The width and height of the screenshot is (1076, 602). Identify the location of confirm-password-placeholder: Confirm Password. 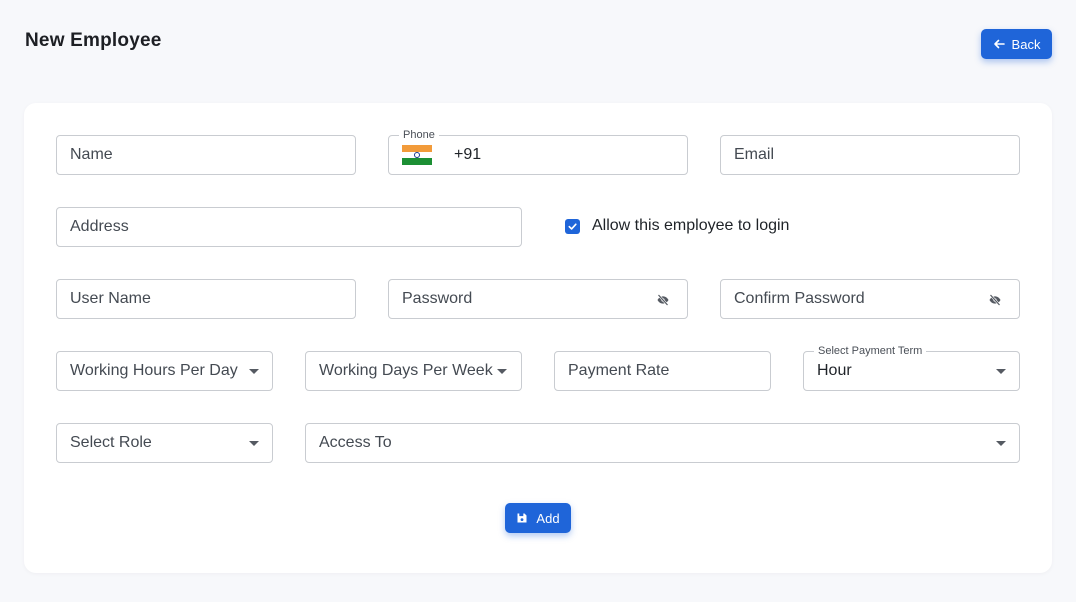
(799, 298).